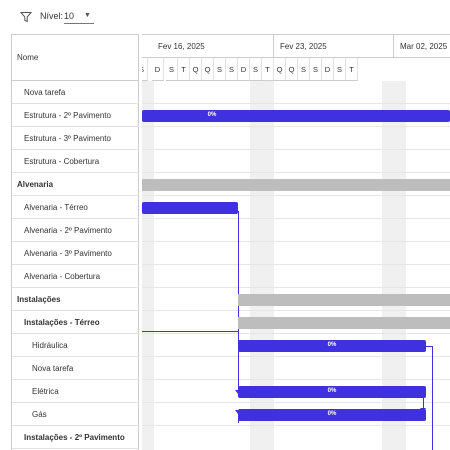 This screenshot has height=450, width=450. Describe the element at coordinates (75, 58) in the screenshot. I see `task-list-header: Nome` at that location.